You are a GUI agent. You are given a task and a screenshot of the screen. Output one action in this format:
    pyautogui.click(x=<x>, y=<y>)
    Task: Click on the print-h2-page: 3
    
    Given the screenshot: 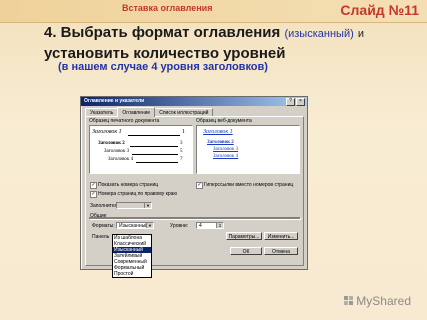 What is the action you would take?
    pyautogui.click(x=181, y=143)
    